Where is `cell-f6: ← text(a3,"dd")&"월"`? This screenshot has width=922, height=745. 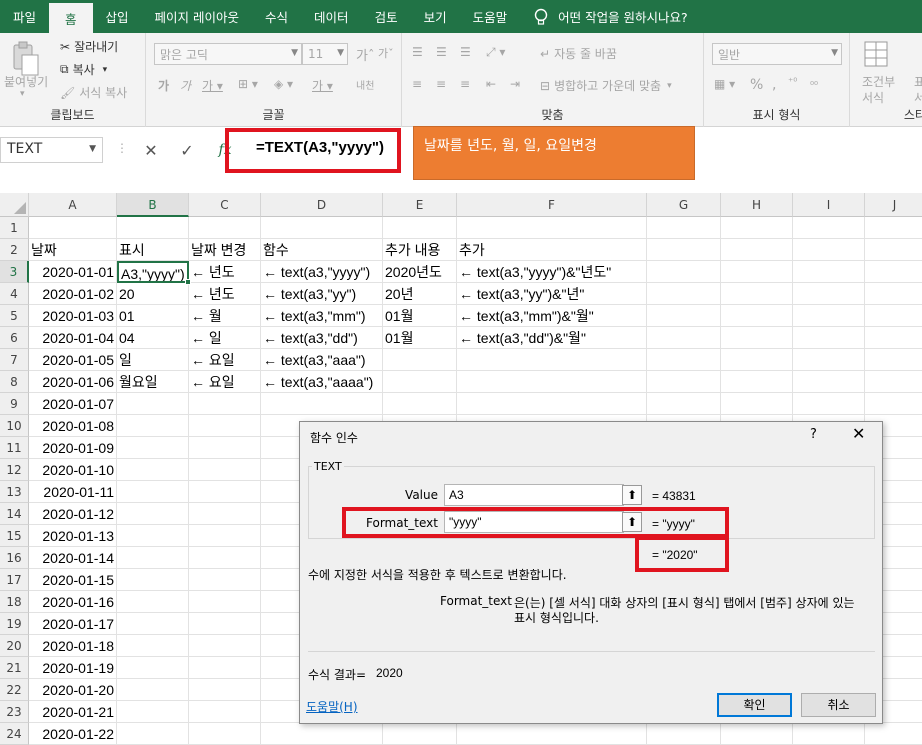
cell-f6: ← text(a3,"dd")&"월" is located at coordinates (552, 338).